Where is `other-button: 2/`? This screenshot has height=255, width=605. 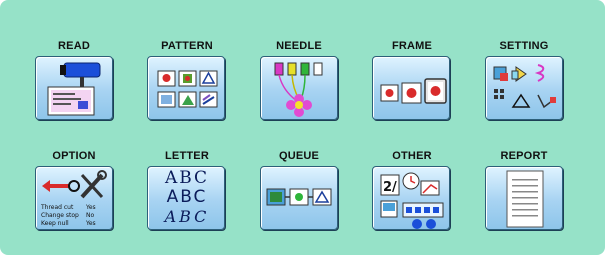
other-button: 2/ is located at coordinates (411, 198).